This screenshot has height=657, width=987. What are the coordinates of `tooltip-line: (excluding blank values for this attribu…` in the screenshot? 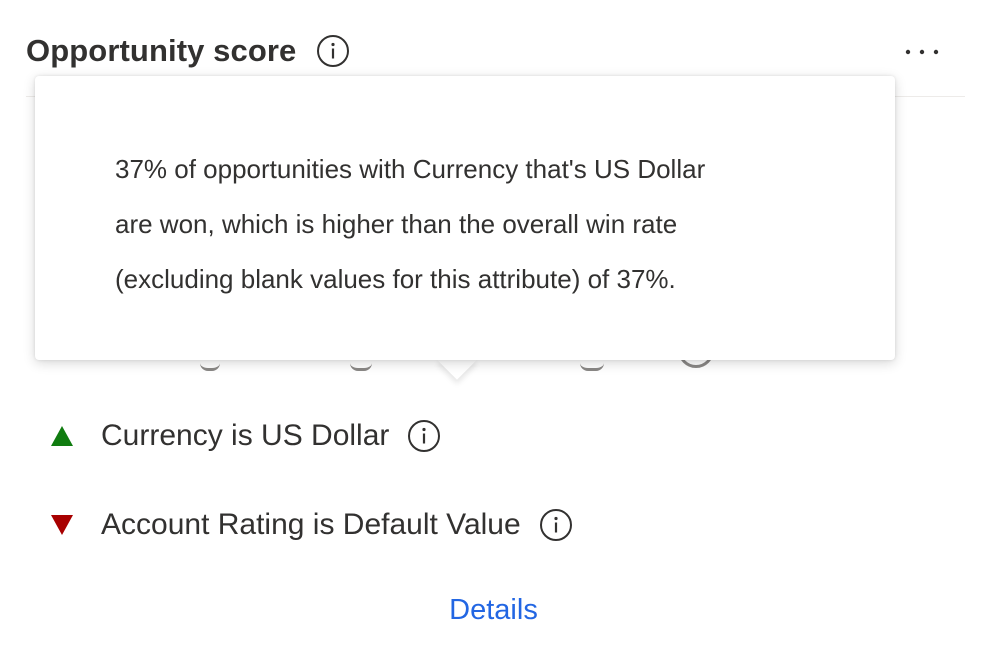 It's located at (395, 279).